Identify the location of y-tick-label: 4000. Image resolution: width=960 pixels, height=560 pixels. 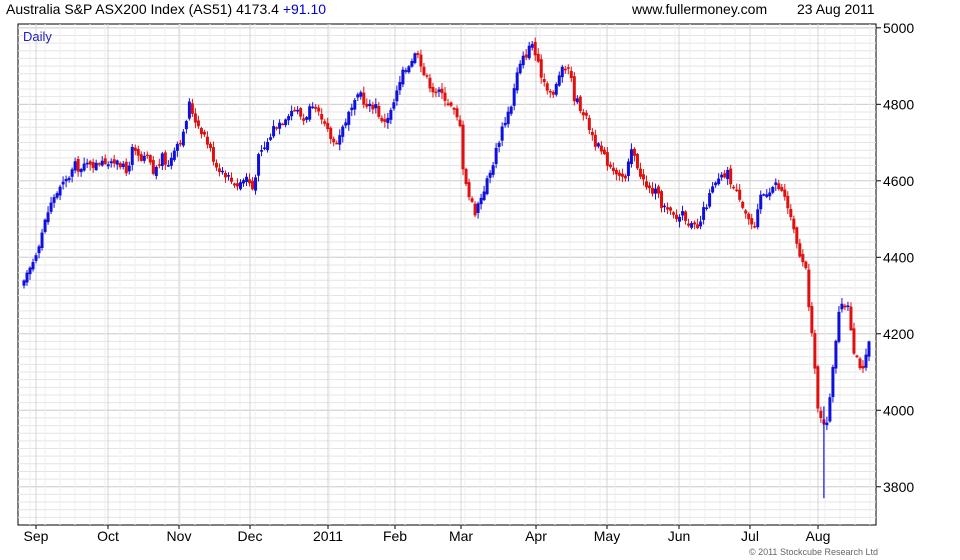
(898, 410).